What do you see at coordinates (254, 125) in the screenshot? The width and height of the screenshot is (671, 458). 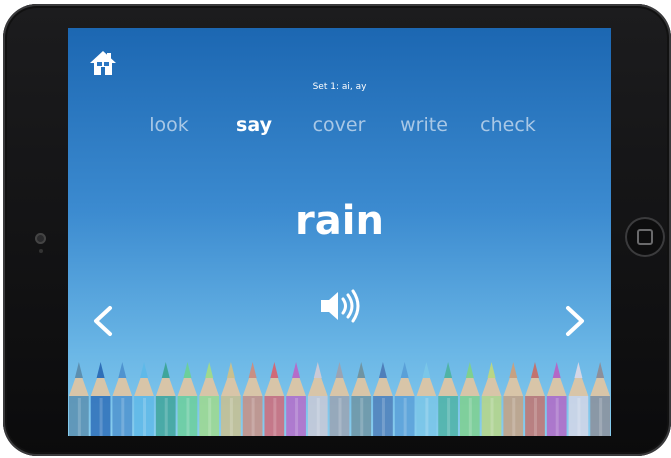 I see `tab-say: say` at bounding box center [254, 125].